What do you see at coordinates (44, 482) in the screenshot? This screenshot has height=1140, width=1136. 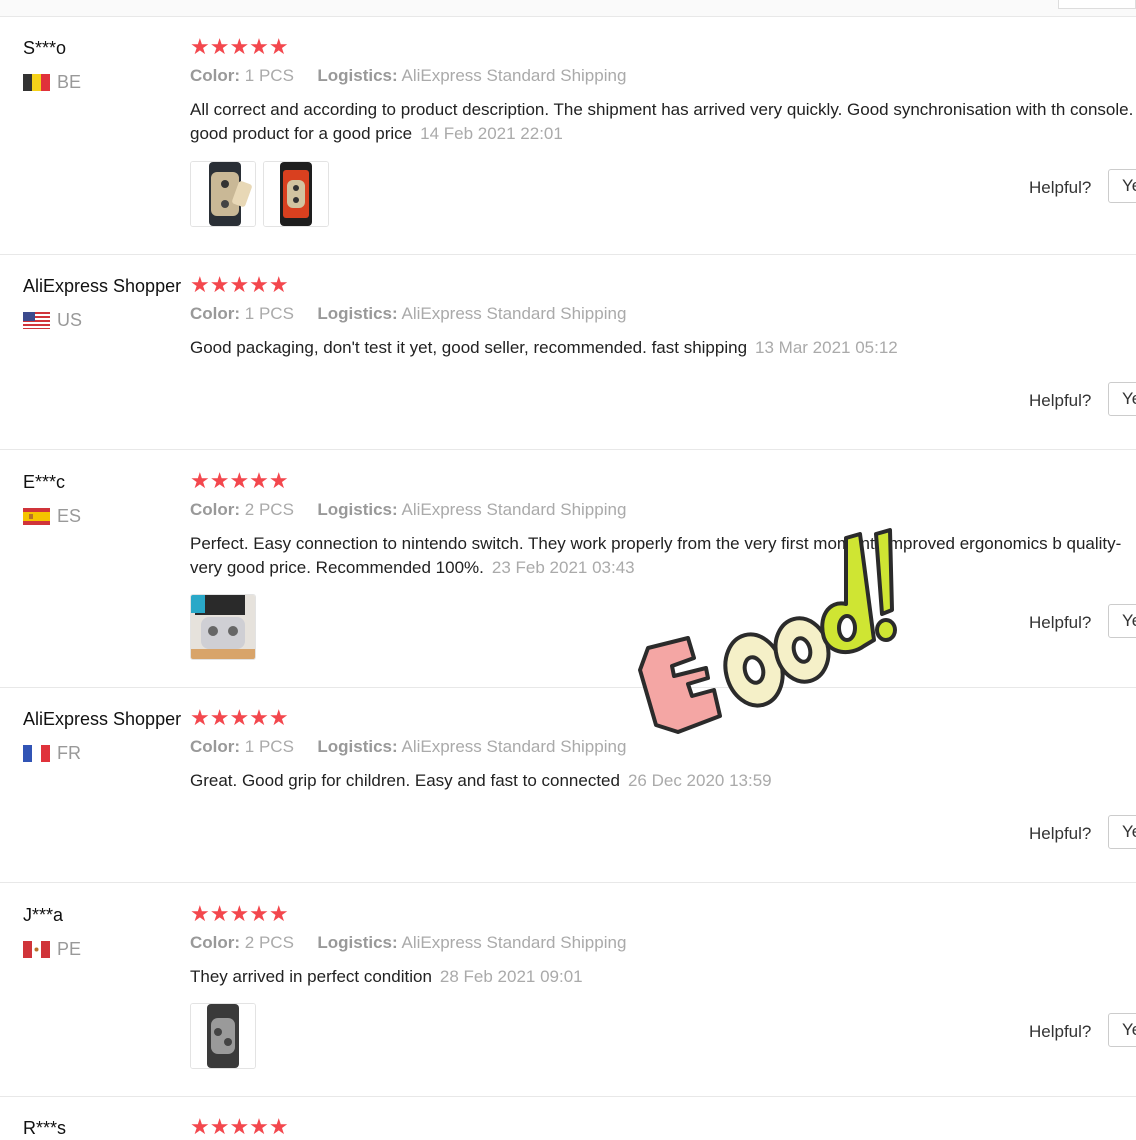 I see `reviewer-name: E***c` at bounding box center [44, 482].